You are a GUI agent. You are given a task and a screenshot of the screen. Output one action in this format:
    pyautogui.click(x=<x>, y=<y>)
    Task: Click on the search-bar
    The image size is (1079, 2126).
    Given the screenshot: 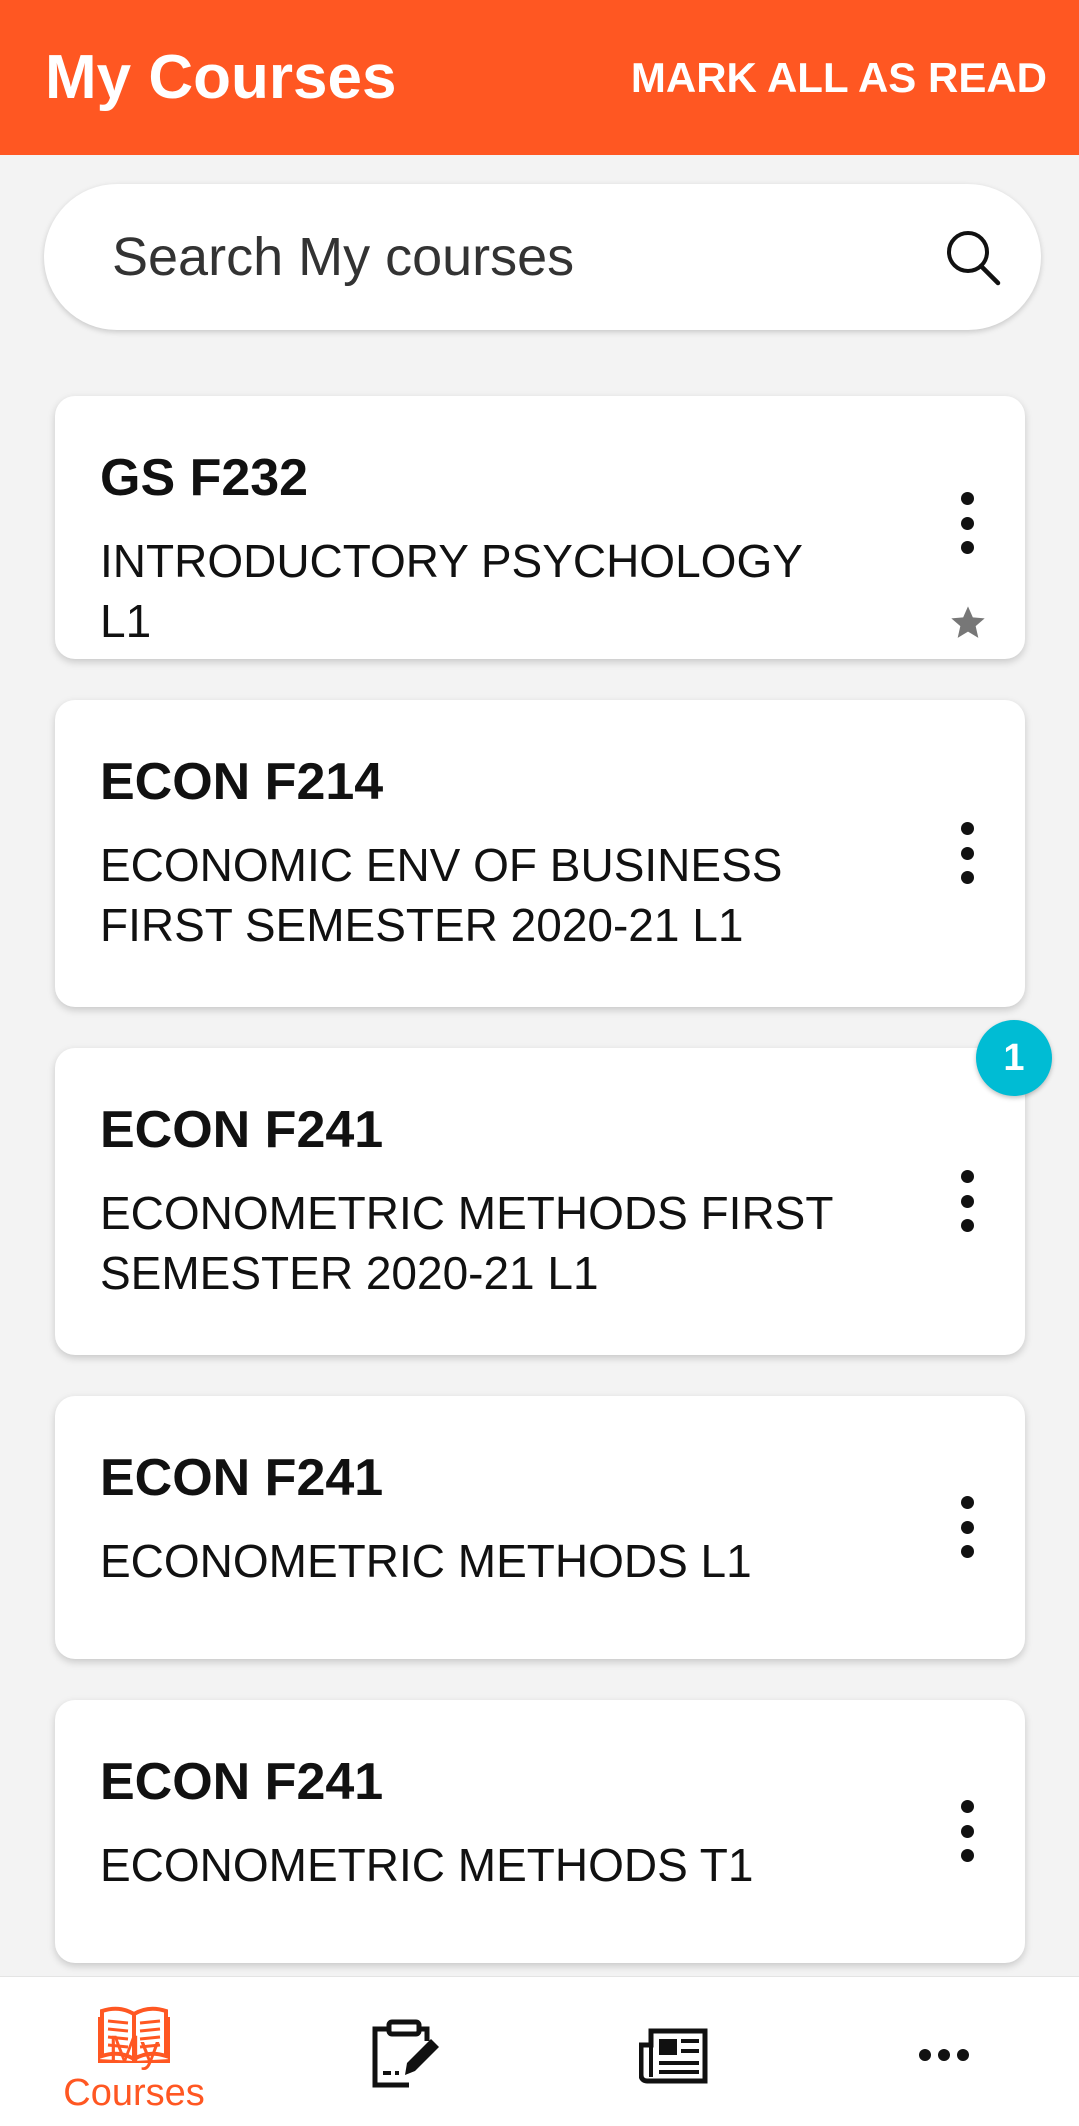 What is the action you would take?
    pyautogui.click(x=542, y=257)
    